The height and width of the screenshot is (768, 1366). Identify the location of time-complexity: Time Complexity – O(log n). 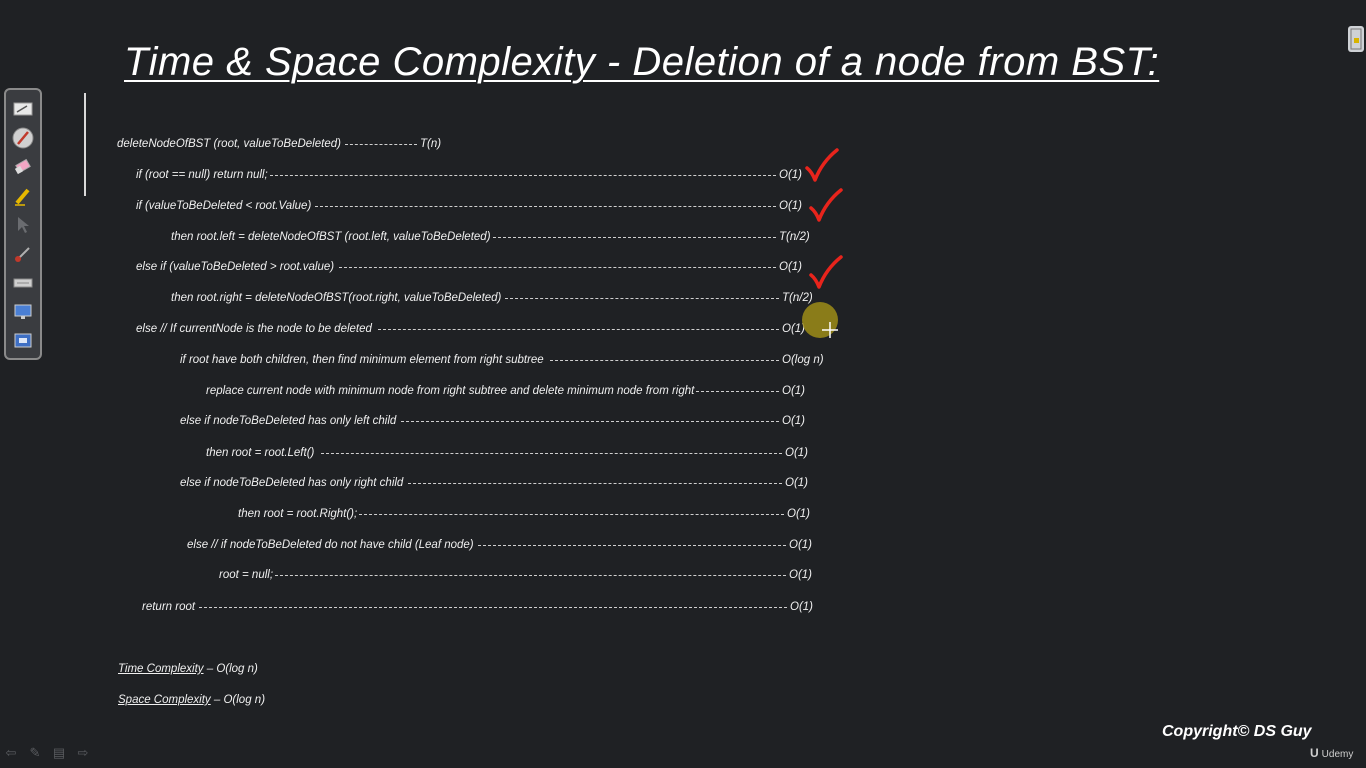
(188, 669).